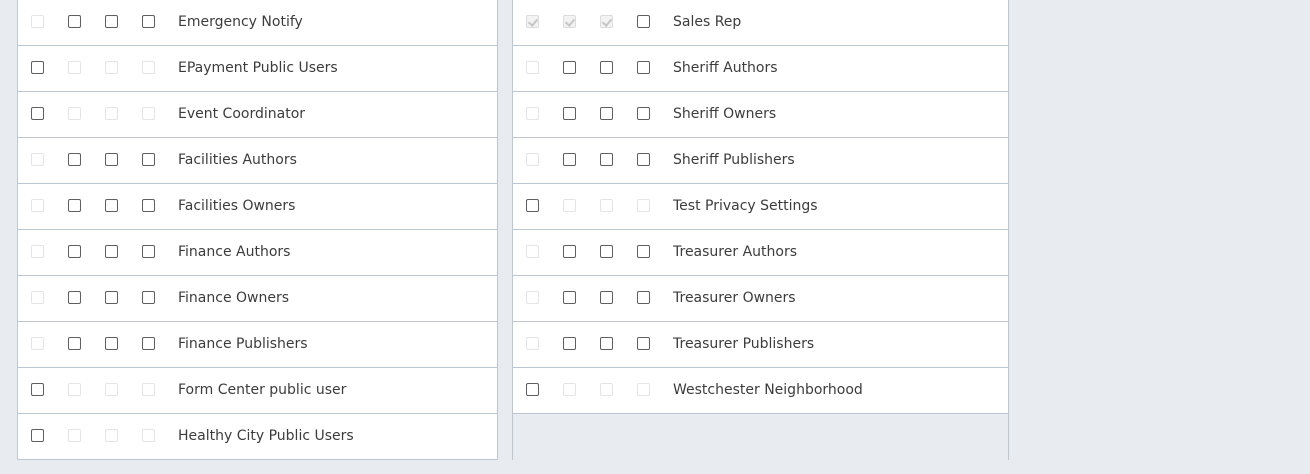 The image size is (1310, 474). I want to click on permission-row-emergency-notify: Emergency Notify, so click(257, 23).